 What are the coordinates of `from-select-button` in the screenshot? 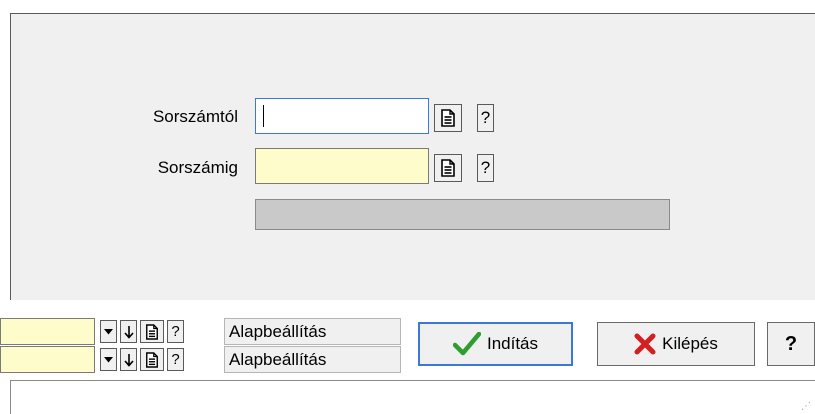 It's located at (448, 118).